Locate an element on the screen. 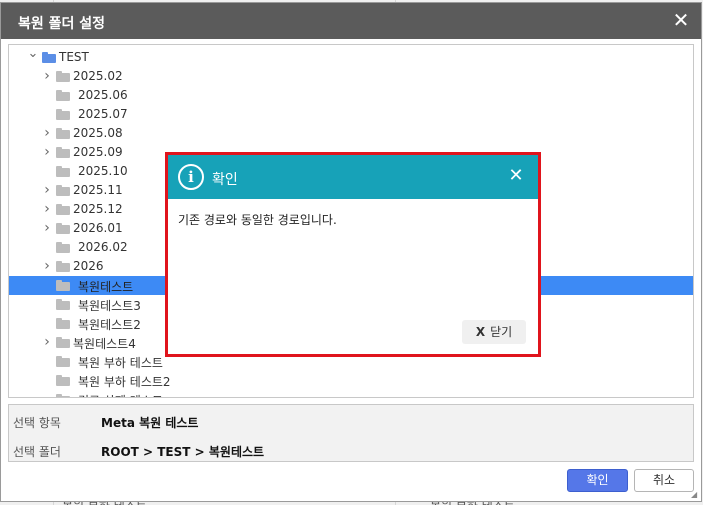 The height and width of the screenshot is (505, 703). tree-item-label: 2025.11 is located at coordinates (98, 190).